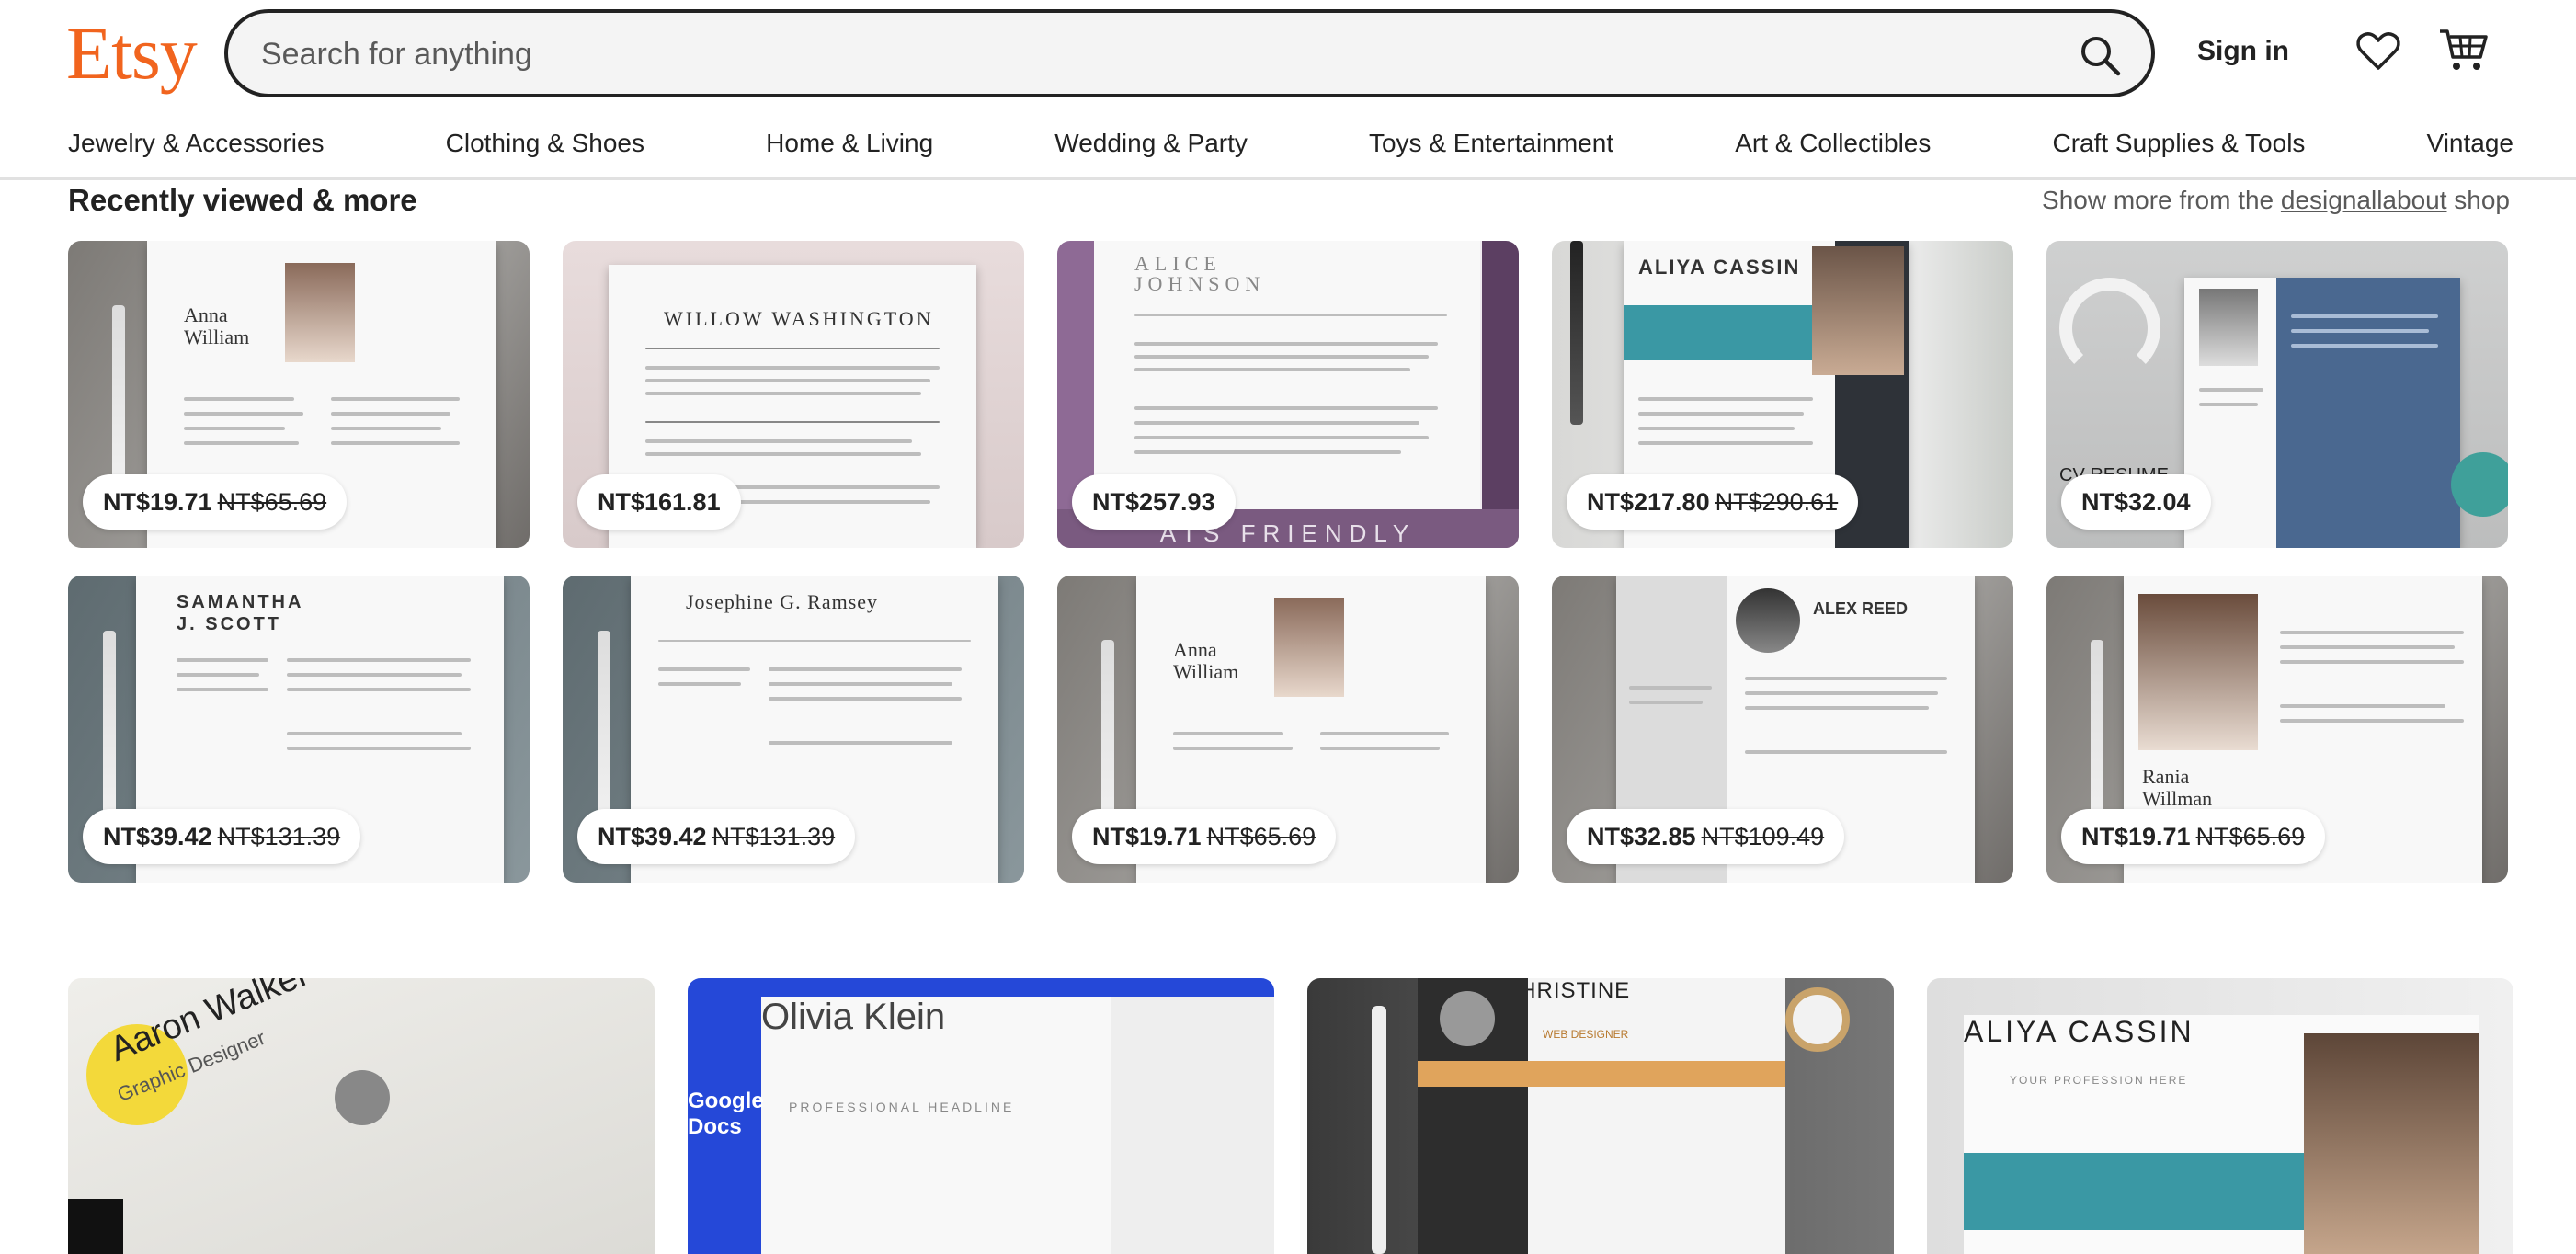 Image resolution: width=2576 pixels, height=1254 pixels. What do you see at coordinates (2470, 143) in the screenshot?
I see `nav-item-vintage: Vintage` at bounding box center [2470, 143].